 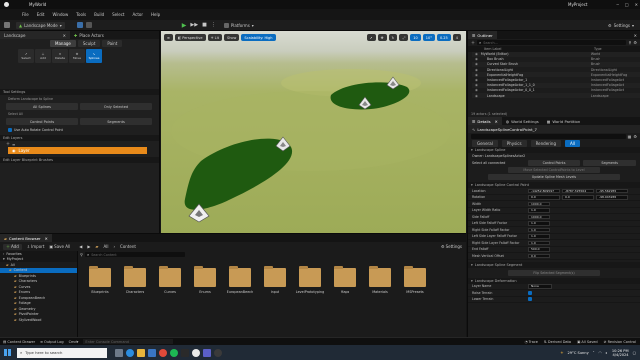 I want to click on back-icon: ◀, so click(x=80, y=246).